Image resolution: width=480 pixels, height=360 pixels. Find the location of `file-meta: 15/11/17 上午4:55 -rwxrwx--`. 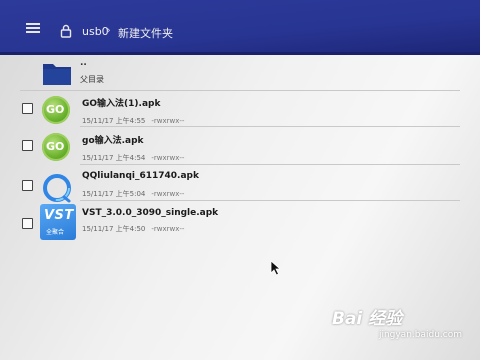

file-meta: 15/11/17 上午4:55 -rwxrwx-- is located at coordinates (133, 121).